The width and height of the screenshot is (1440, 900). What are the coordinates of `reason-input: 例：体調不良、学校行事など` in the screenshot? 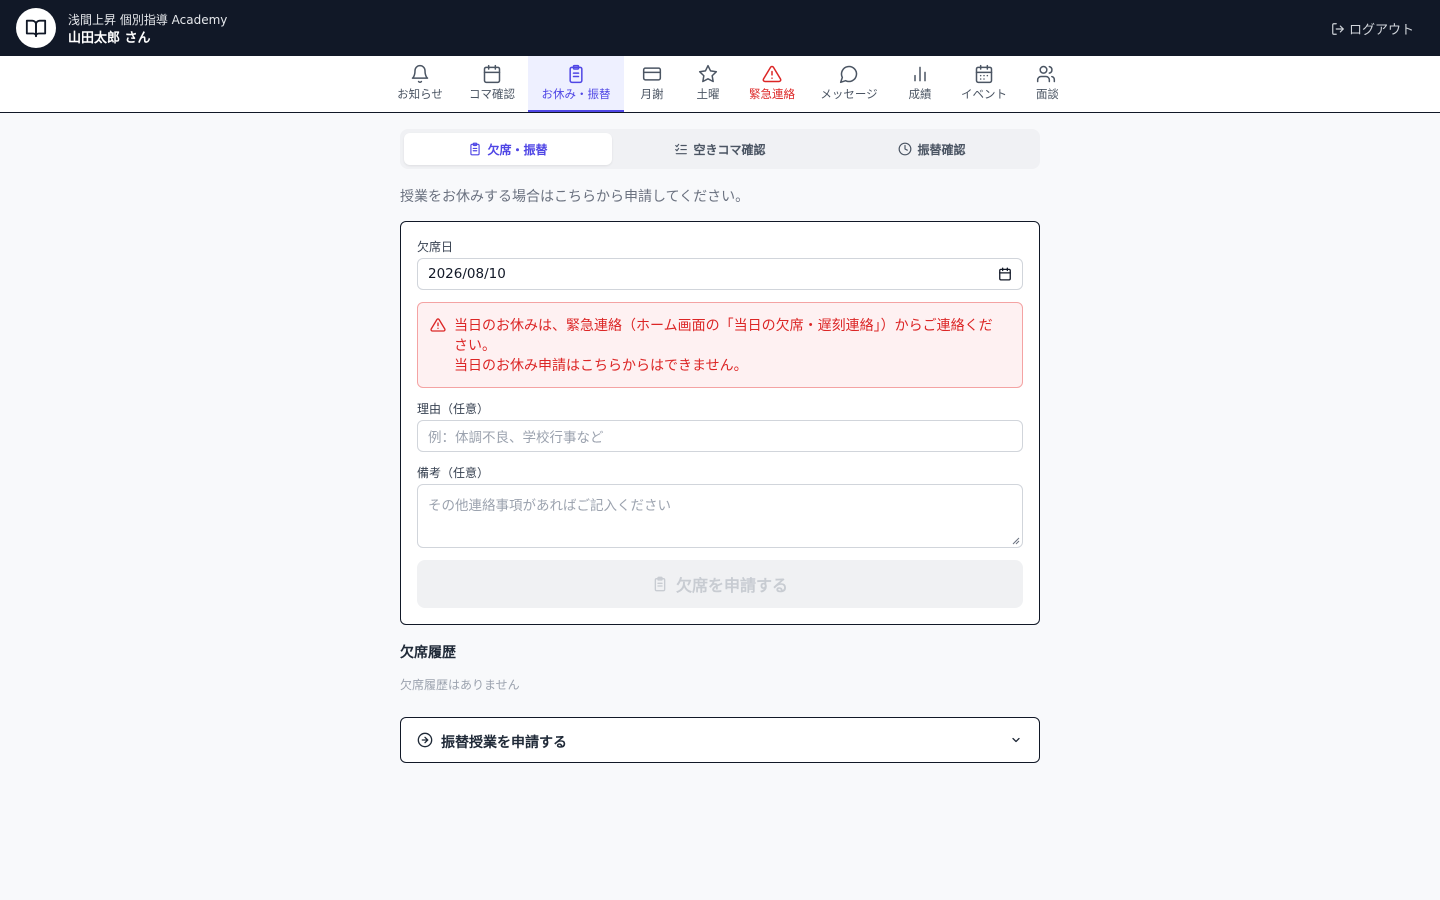 It's located at (720, 436).